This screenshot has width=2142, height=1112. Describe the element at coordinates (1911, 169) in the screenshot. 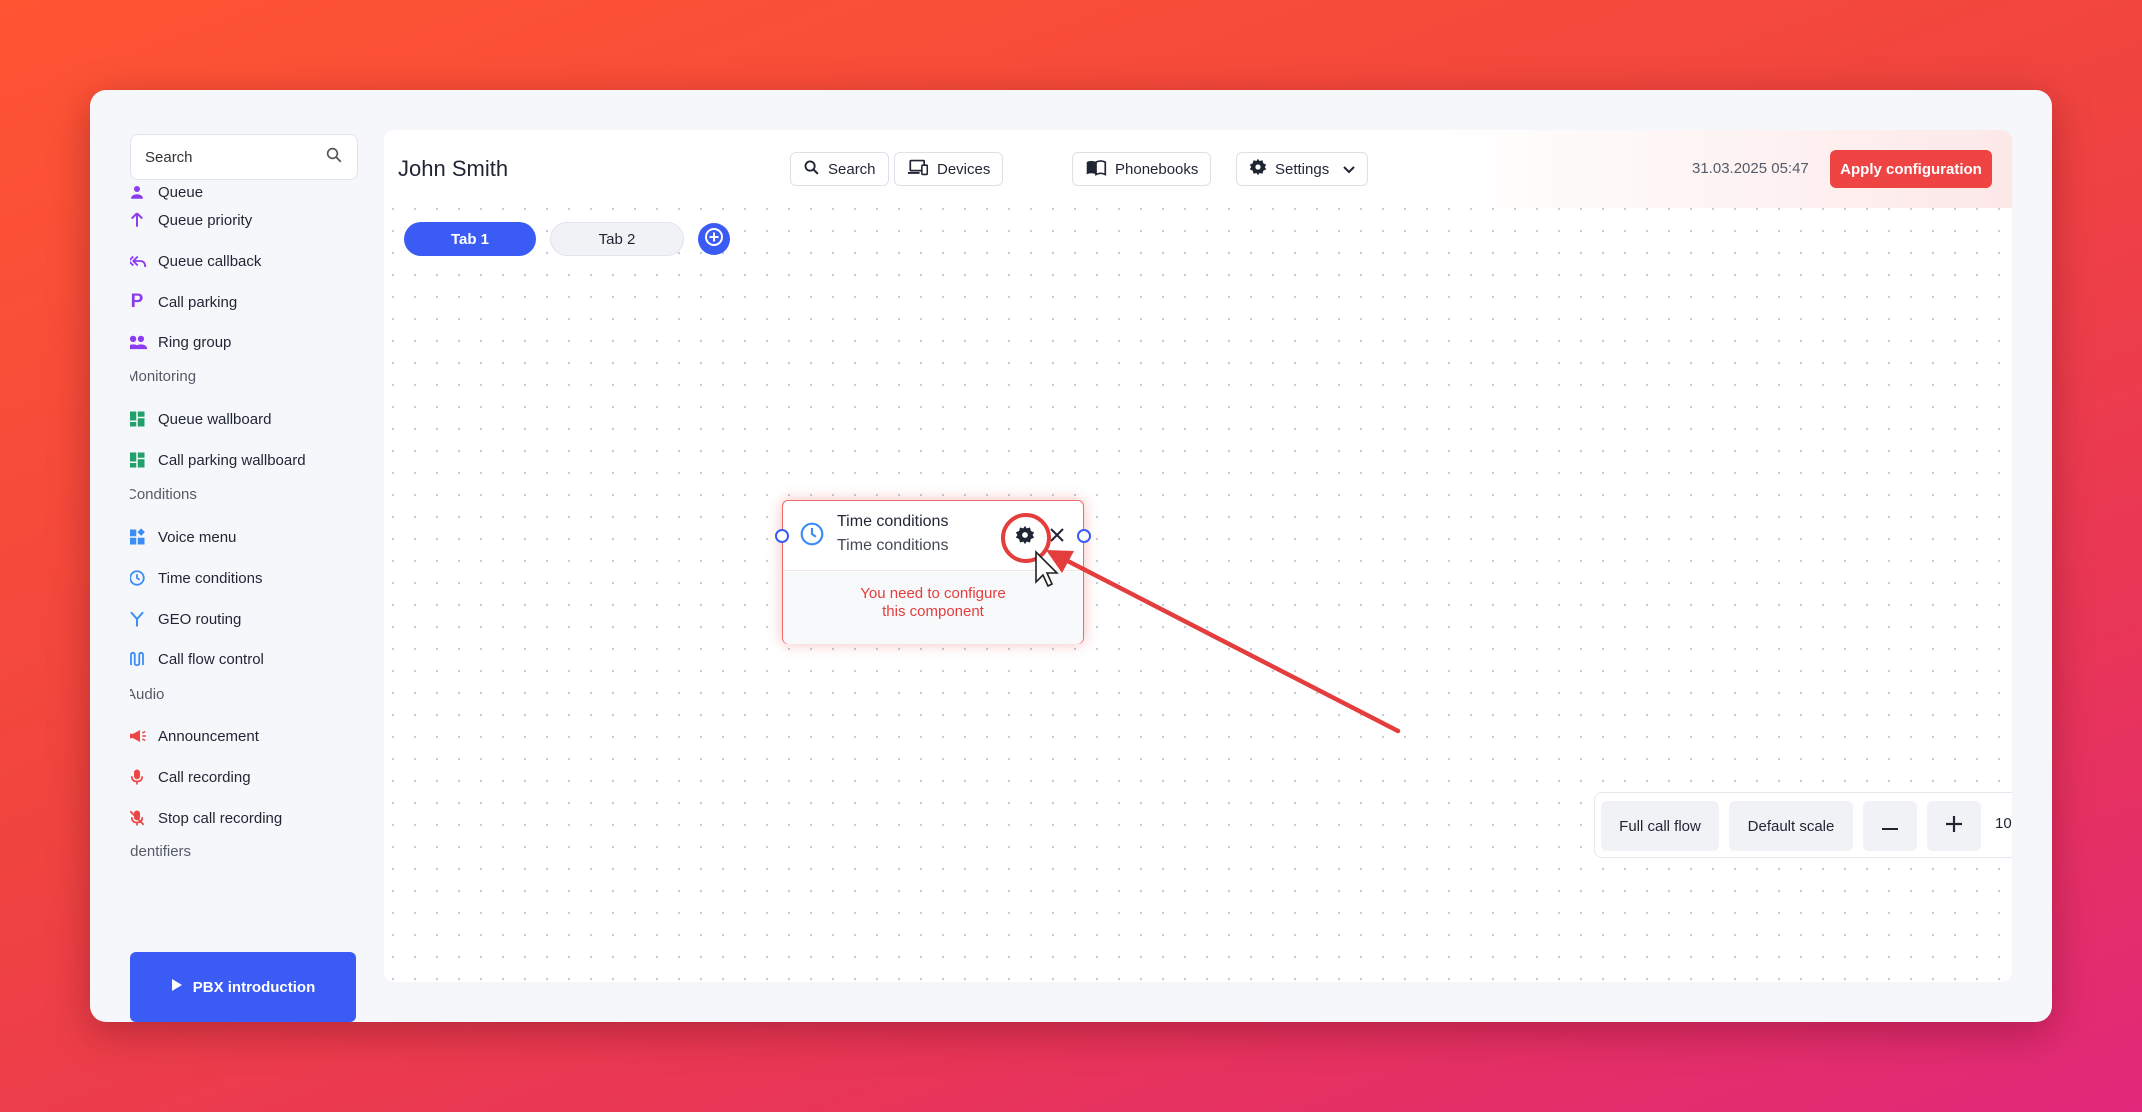

I see `apply-configuration-button: Apply configuration` at that location.